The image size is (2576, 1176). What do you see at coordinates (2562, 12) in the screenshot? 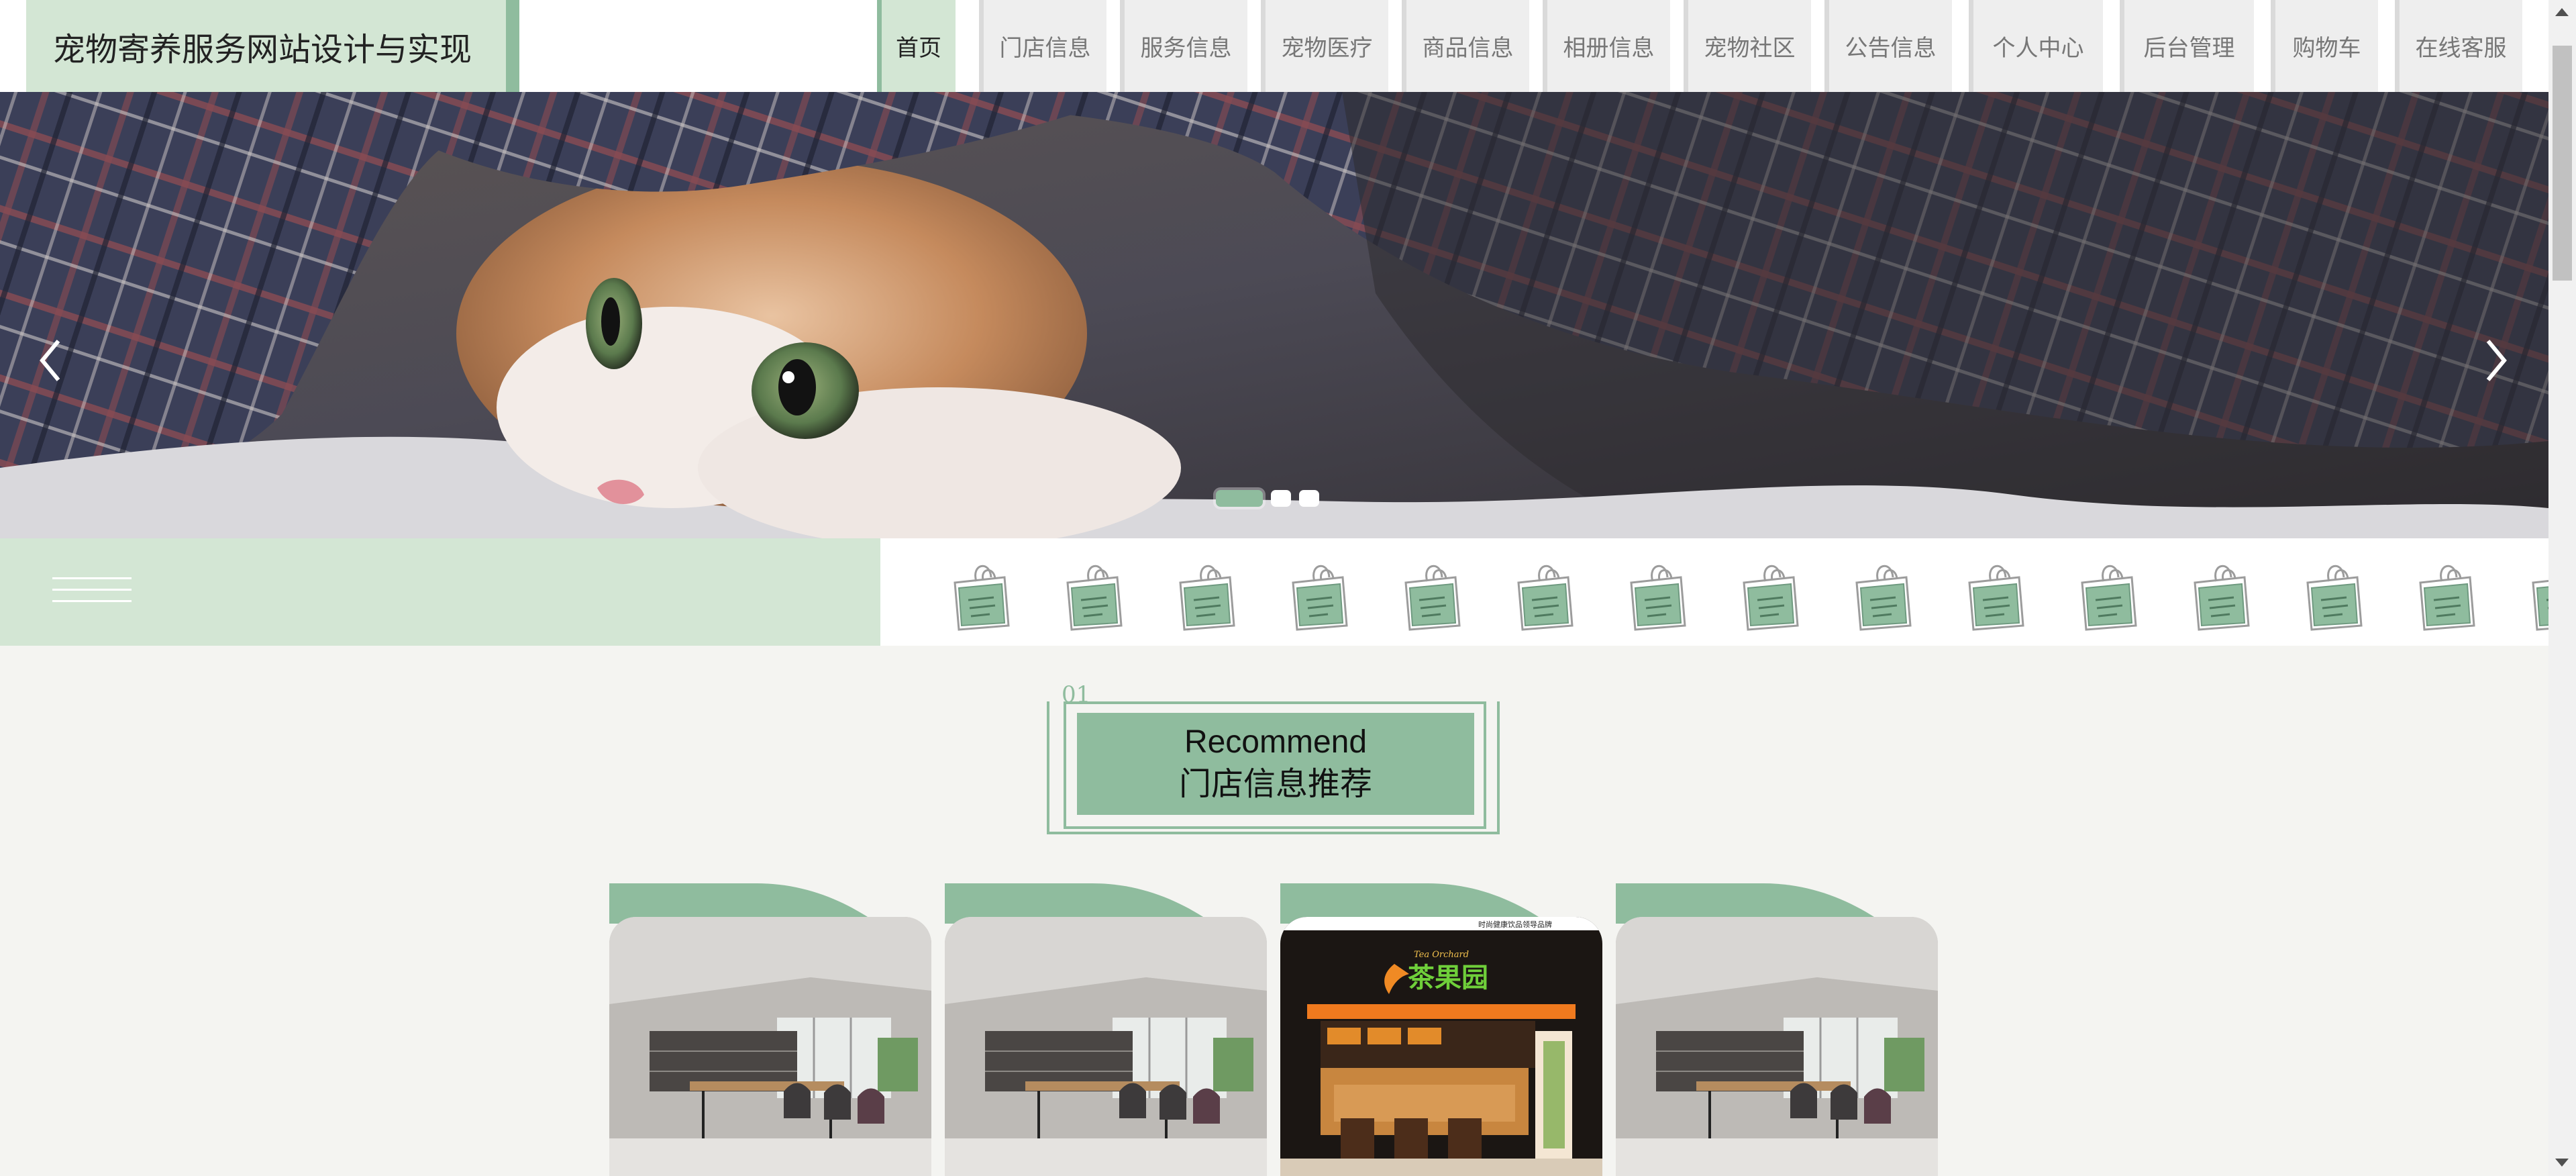
I see `scroll-up-arrow-icon` at bounding box center [2562, 12].